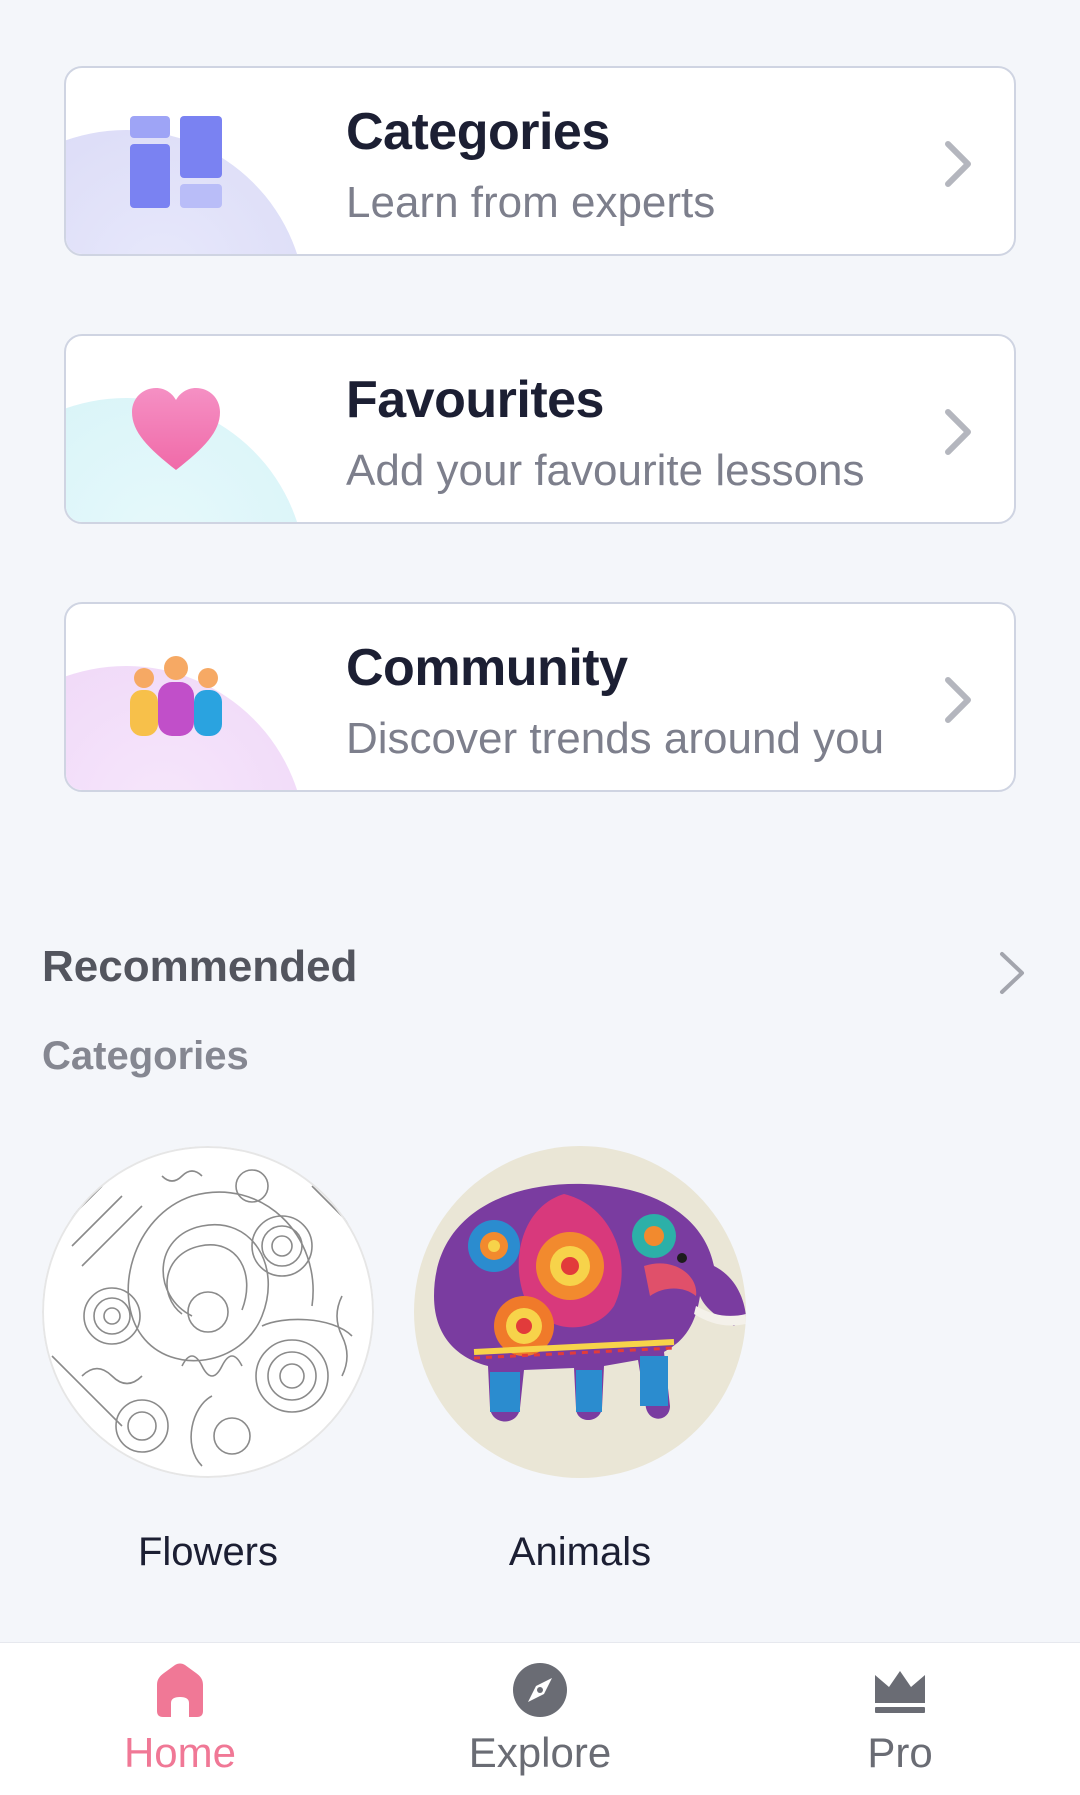 Image resolution: width=1080 pixels, height=1795 pixels. What do you see at coordinates (176, 162) in the screenshot?
I see `grid-icon` at bounding box center [176, 162].